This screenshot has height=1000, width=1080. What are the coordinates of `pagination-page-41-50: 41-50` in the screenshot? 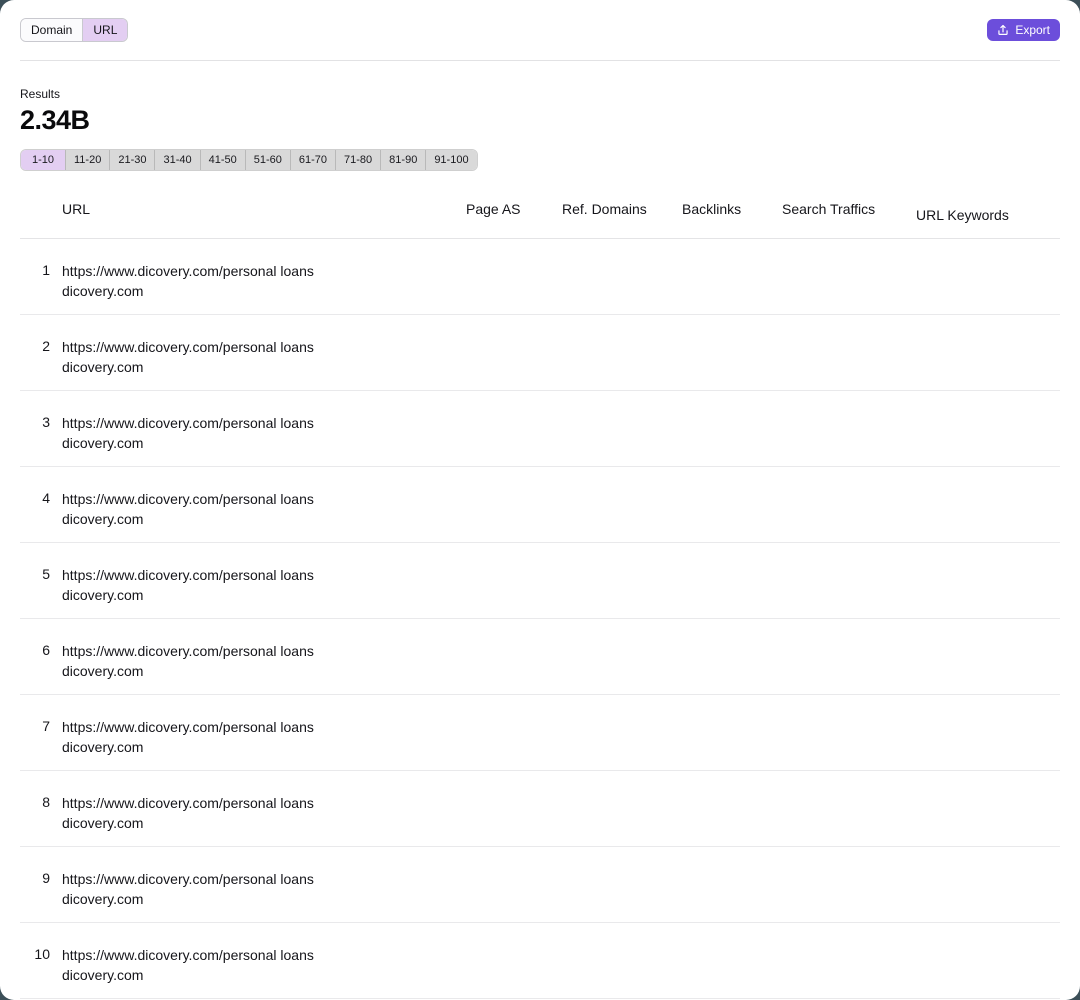 It's located at (222, 160).